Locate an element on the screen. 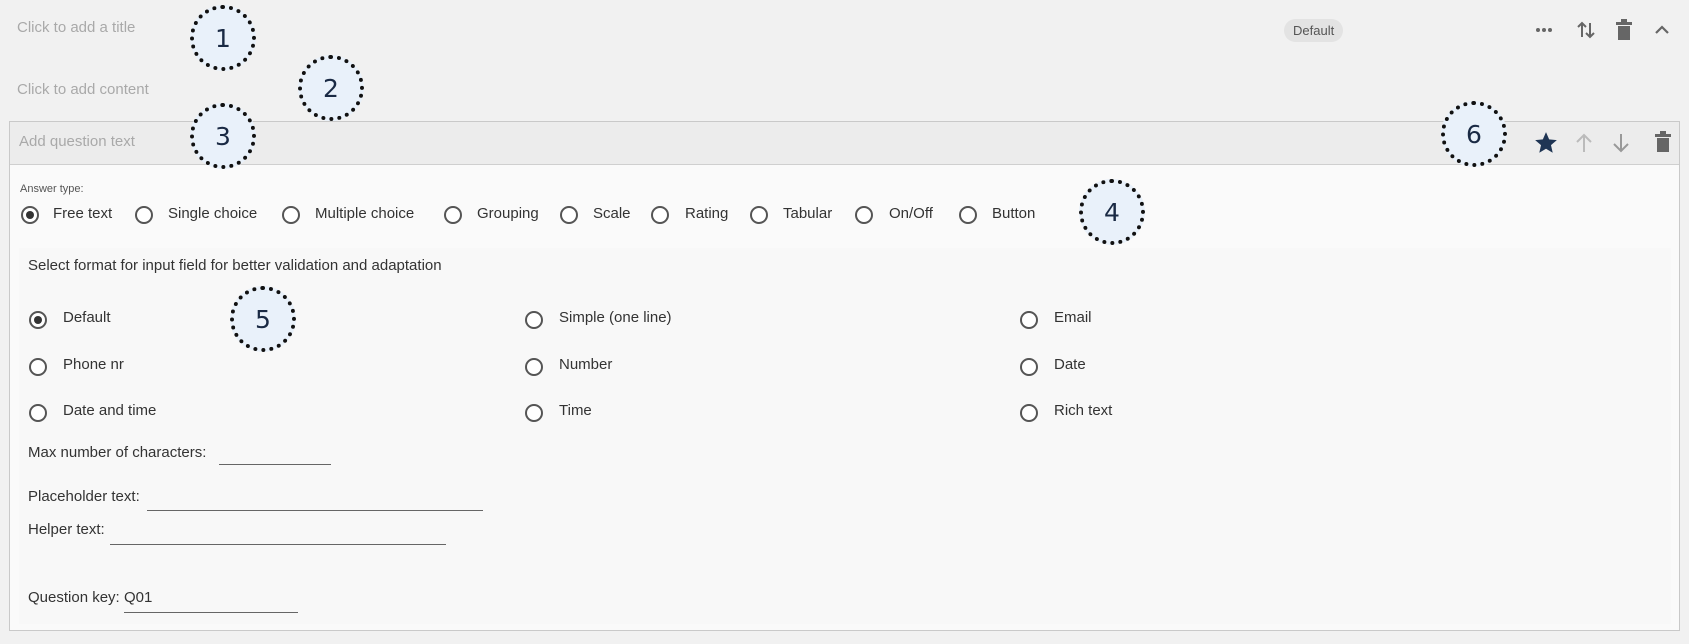 The height and width of the screenshot is (644, 1689). sort-icon is located at coordinates (1586, 32).